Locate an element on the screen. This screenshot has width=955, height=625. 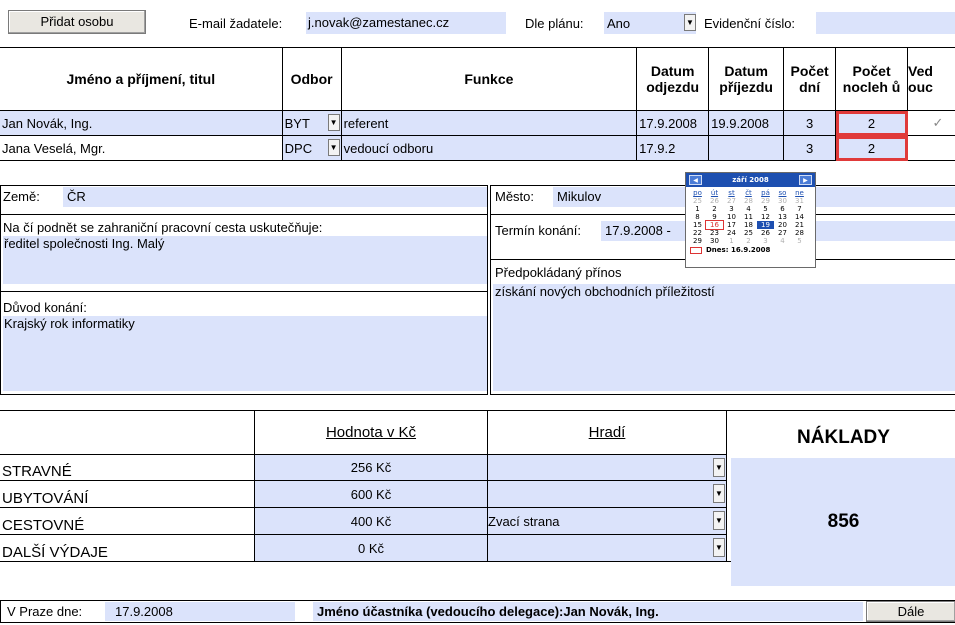
person-name-cell: Jan Novák, Ing. is located at coordinates (141, 123).